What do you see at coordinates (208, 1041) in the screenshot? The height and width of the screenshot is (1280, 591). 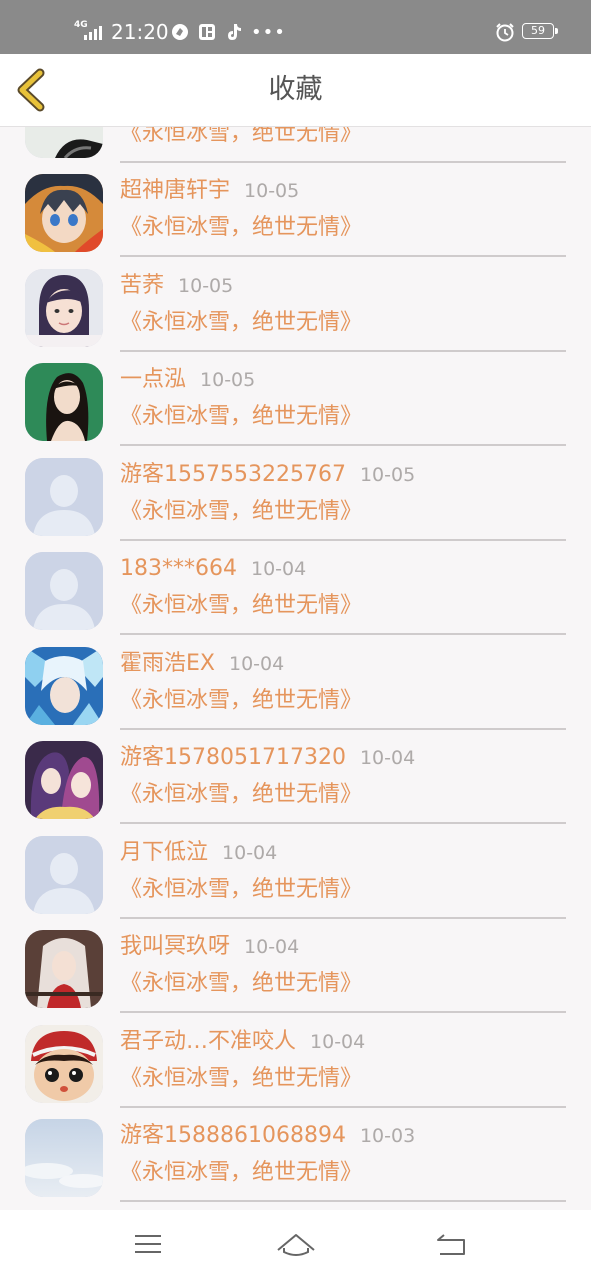 I see `user-name: 君子动…不准咬人` at bounding box center [208, 1041].